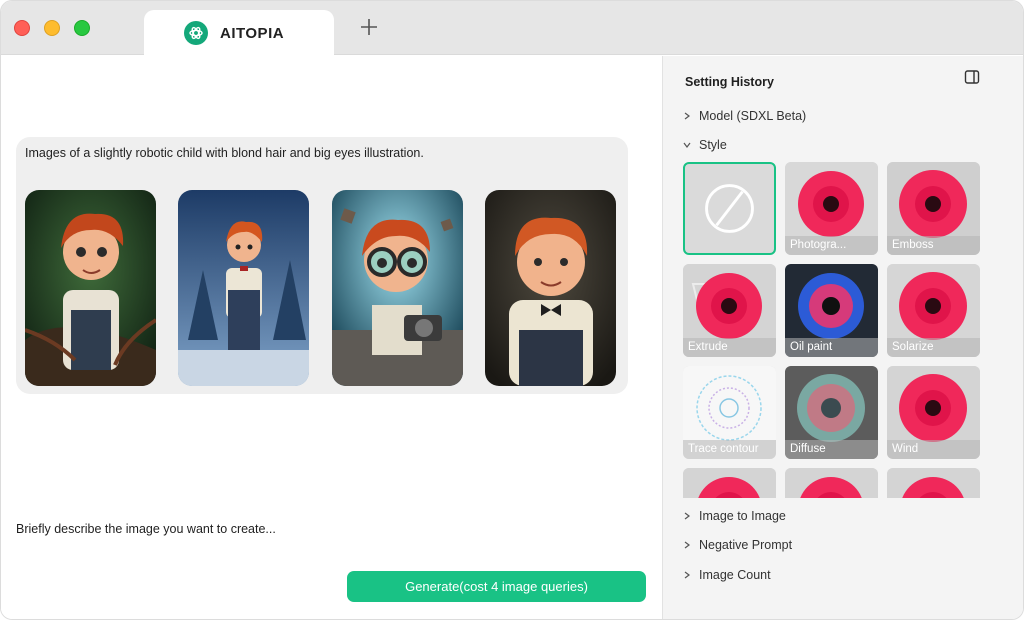 Image resolution: width=1024 pixels, height=620 pixels. Describe the element at coordinates (831, 412) in the screenshot. I see `style-option-diffuse: Diffuse` at that location.